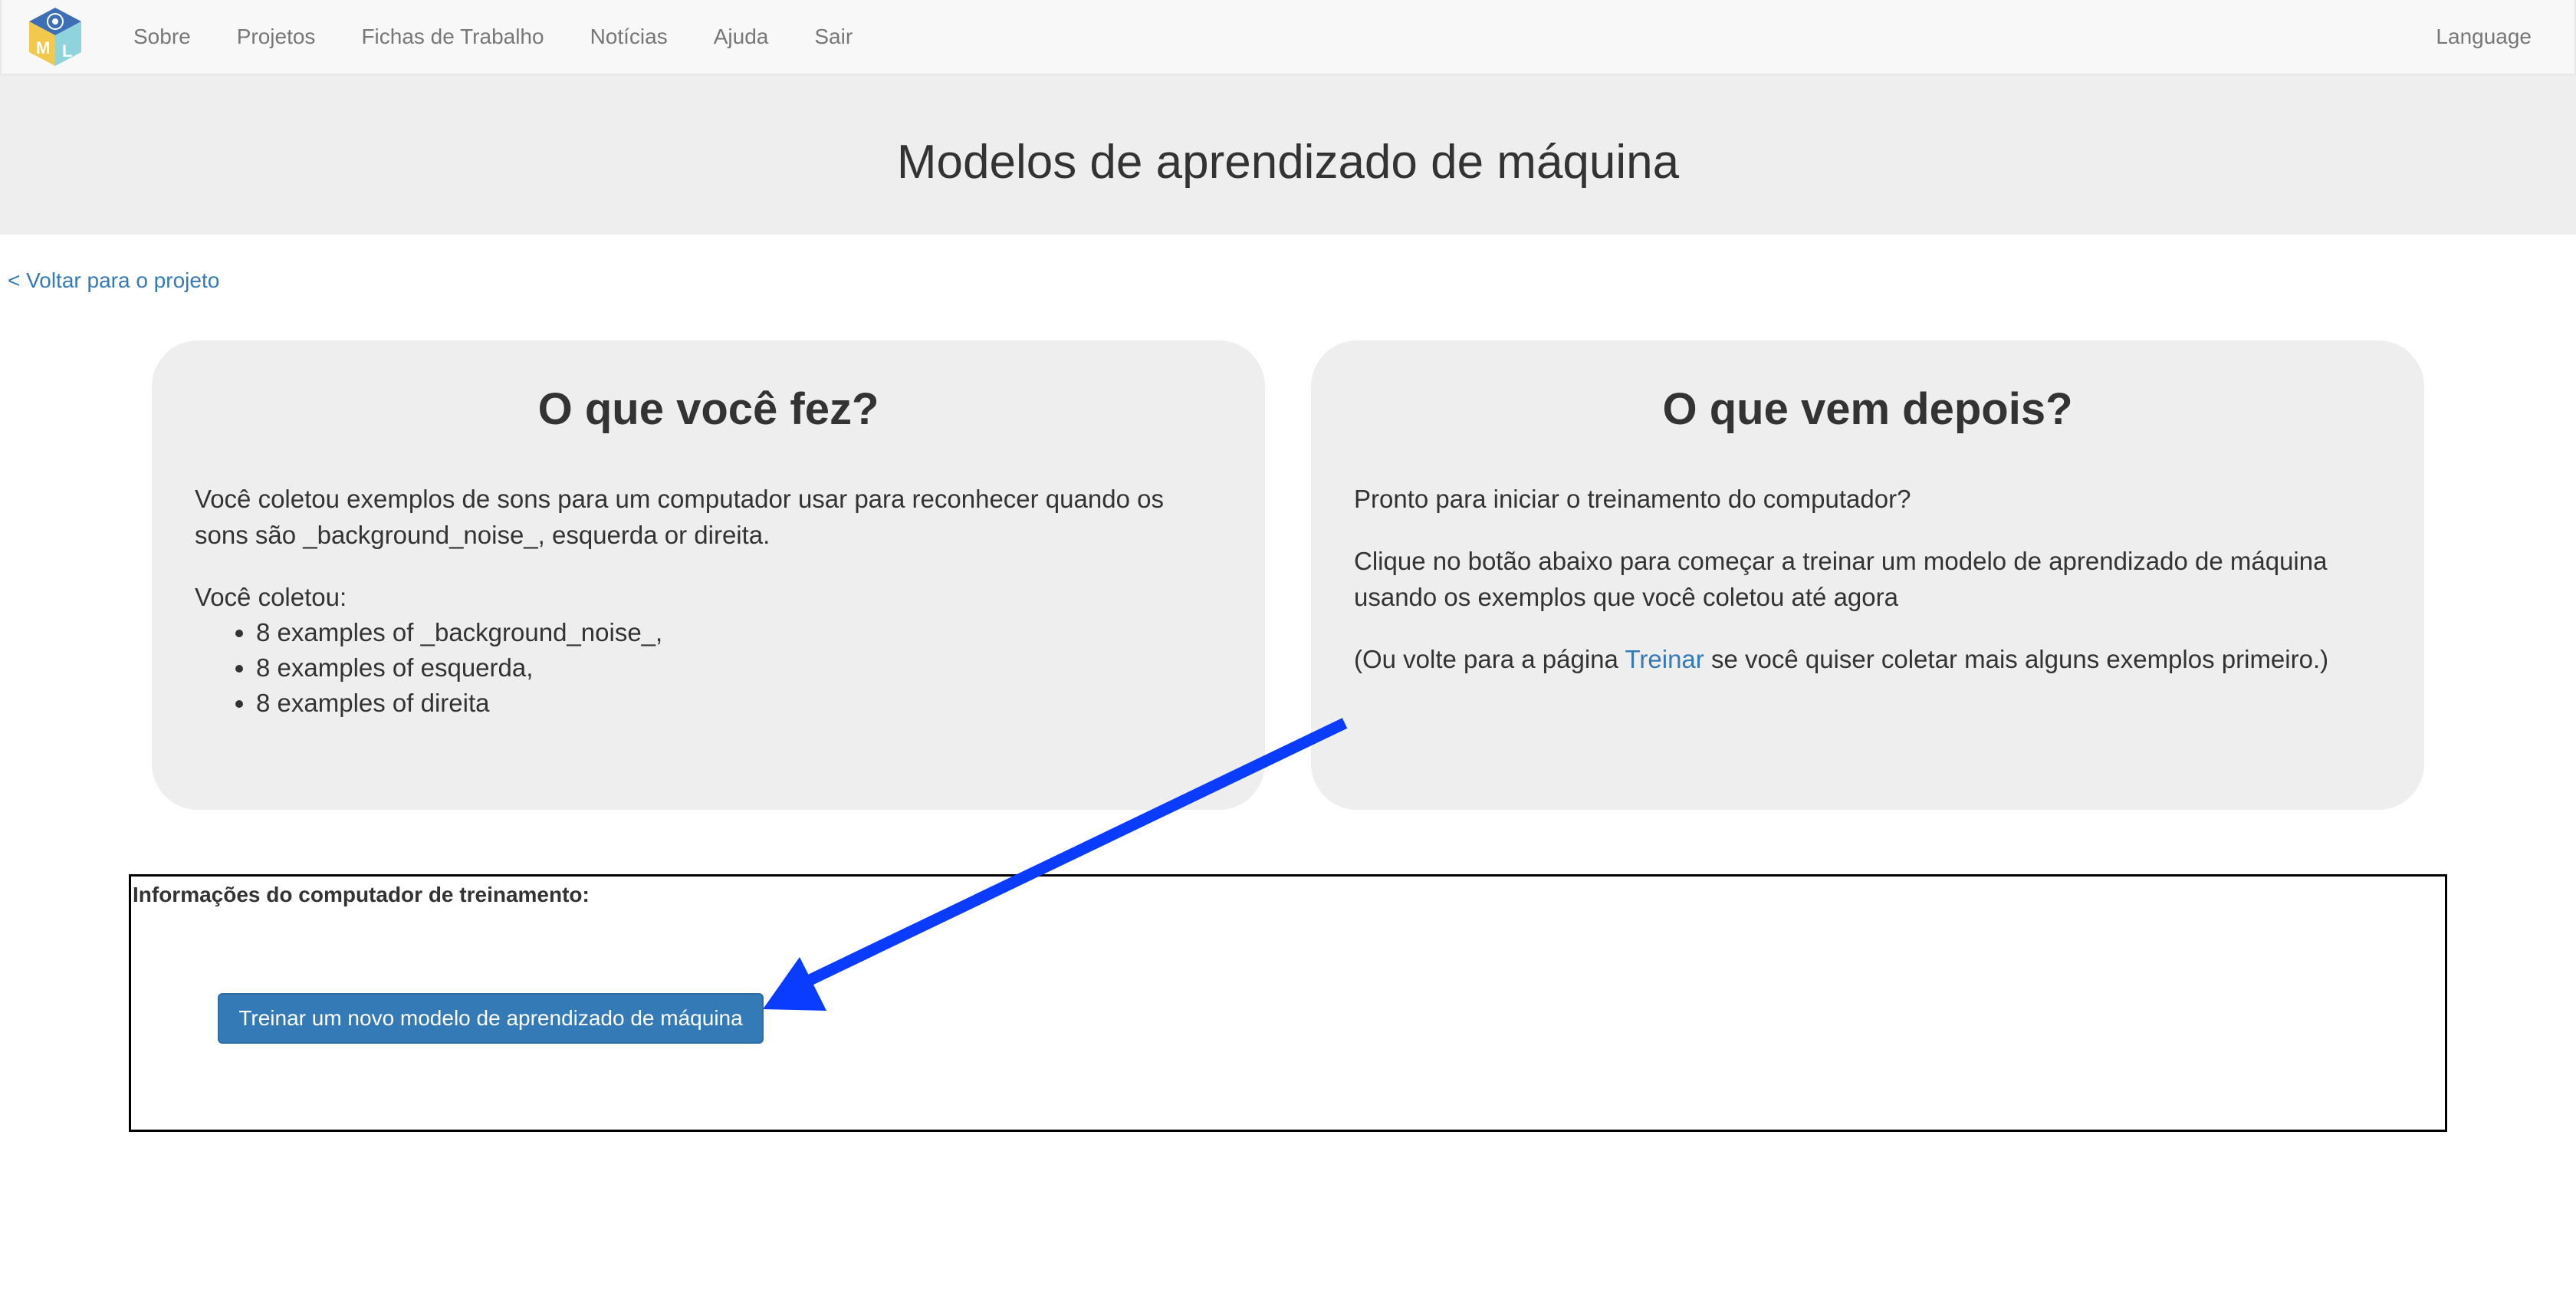 Image resolution: width=2576 pixels, height=1296 pixels. I want to click on svg-text: M, so click(43, 48).